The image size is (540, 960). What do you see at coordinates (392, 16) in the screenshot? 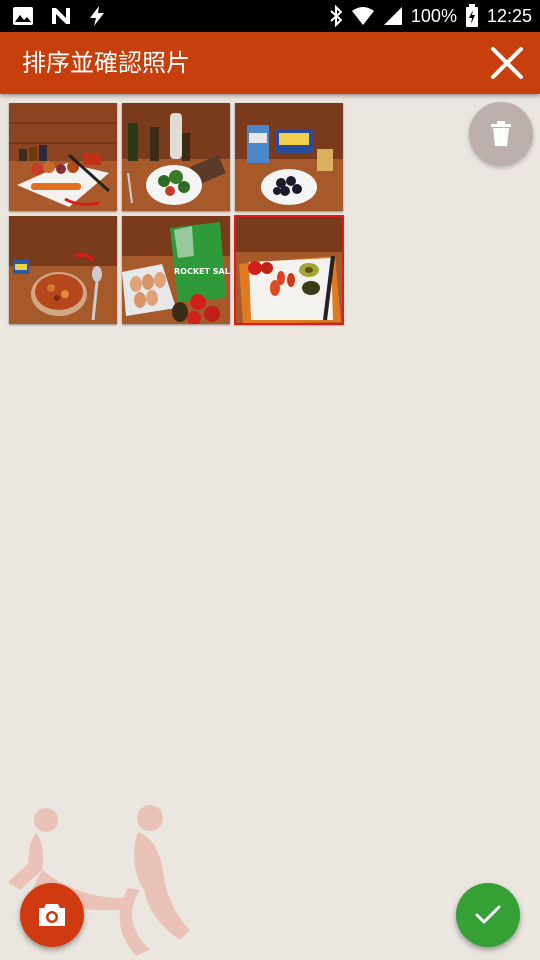
I see `signal-icon` at bounding box center [392, 16].